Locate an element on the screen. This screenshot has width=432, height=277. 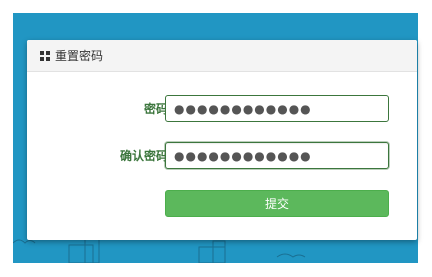
panel-header: 重置密码 is located at coordinates (222, 56).